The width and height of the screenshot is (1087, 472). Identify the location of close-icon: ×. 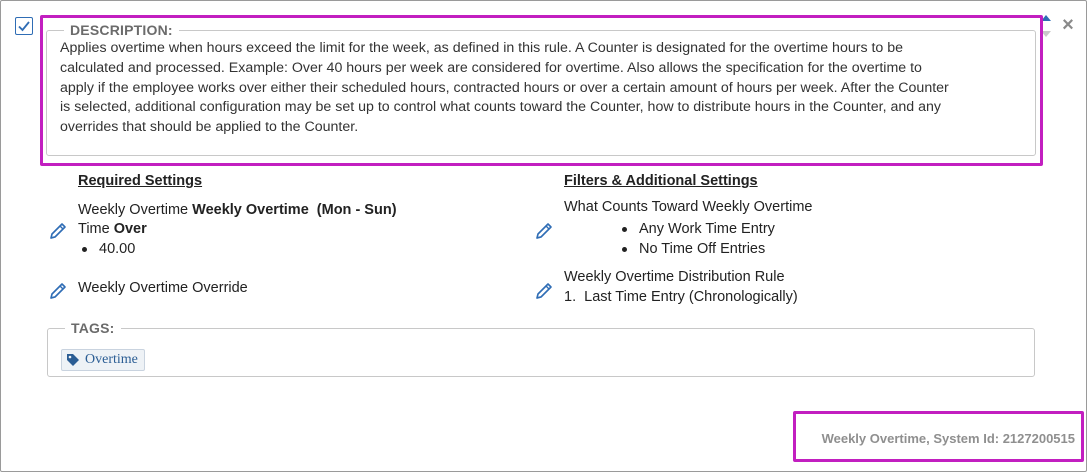
(1068, 25).